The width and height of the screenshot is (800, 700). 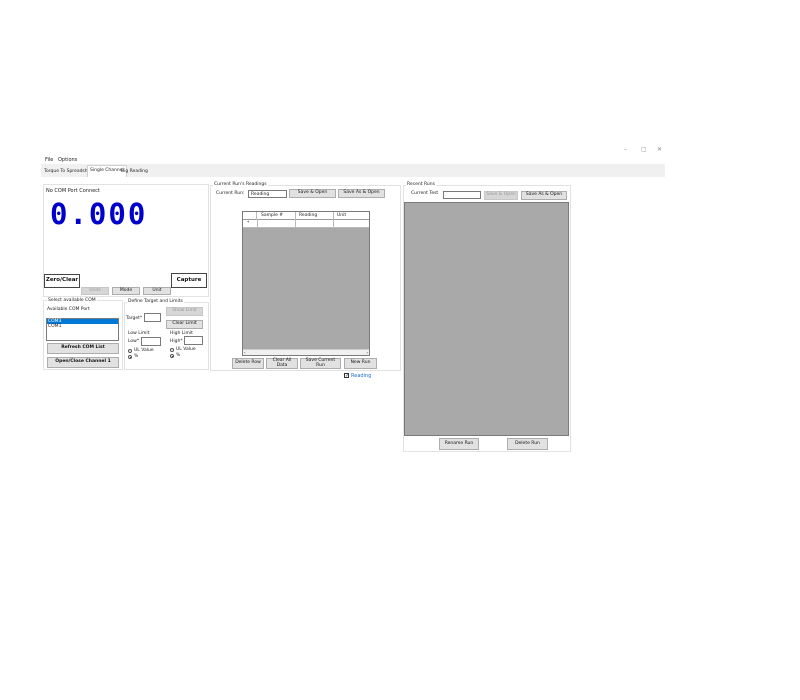 I want to click on save-current-run-button: Save Current Run, so click(x=320, y=363).